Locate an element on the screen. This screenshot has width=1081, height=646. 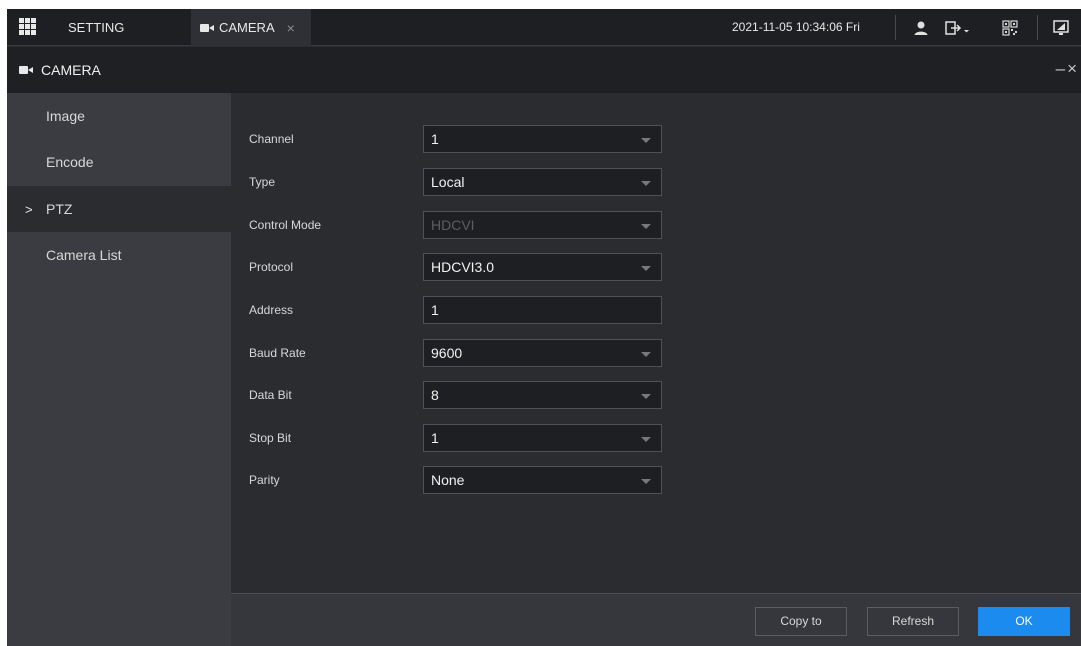
top-bar: SETTING CAMERA × 2021-11-05 10:34:06 Fri is located at coordinates (544, 27).